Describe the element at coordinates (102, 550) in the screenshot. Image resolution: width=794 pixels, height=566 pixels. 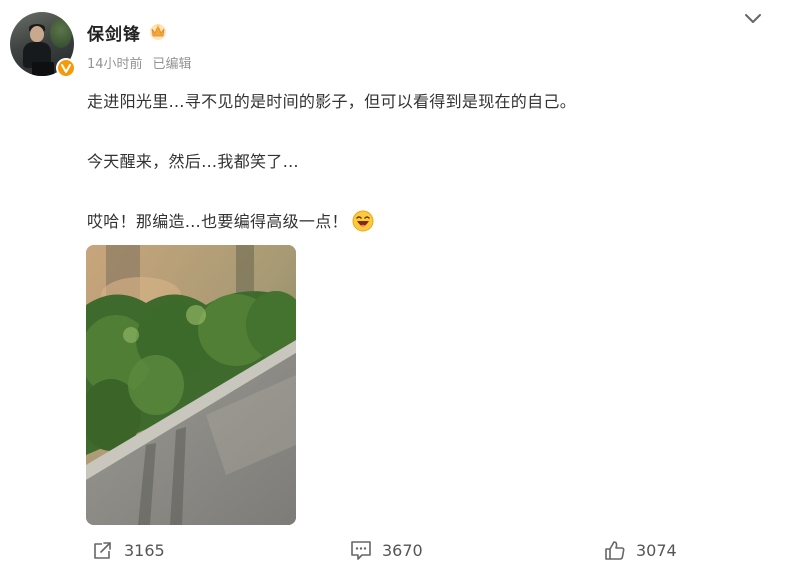
I see `share-icon` at that location.